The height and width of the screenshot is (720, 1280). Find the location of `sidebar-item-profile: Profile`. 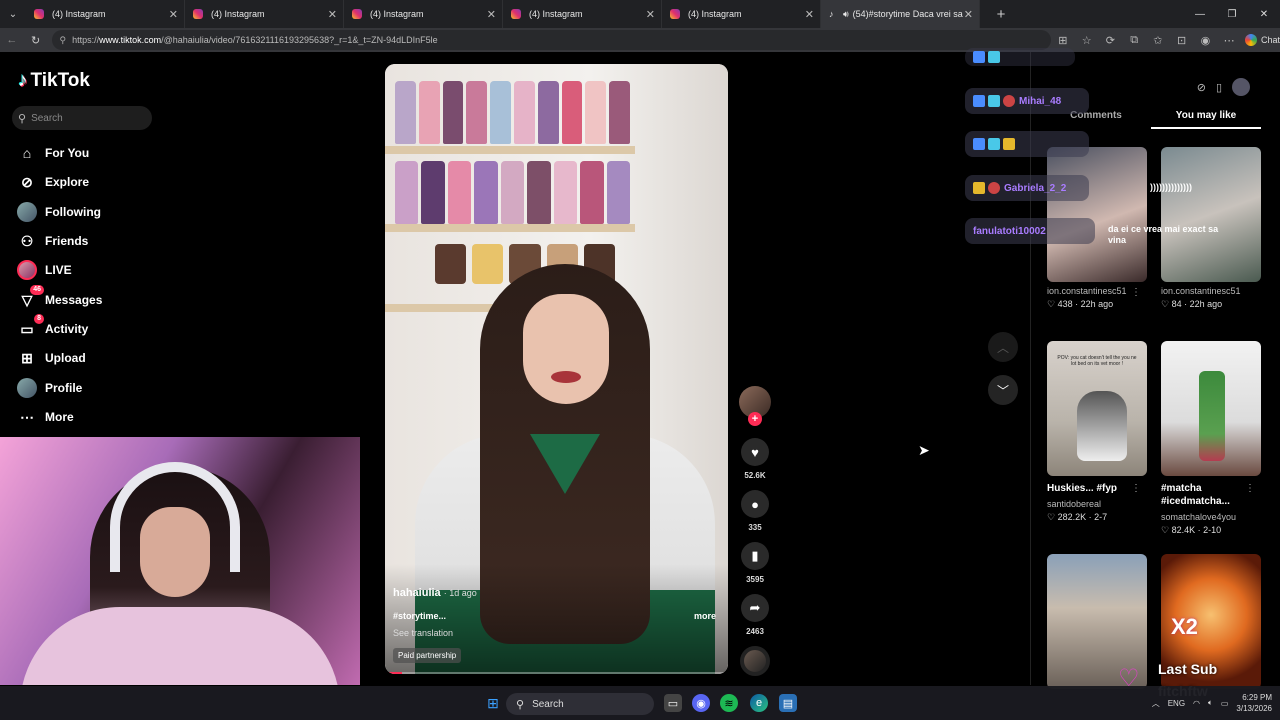

sidebar-item-profile: Profile is located at coordinates (49, 388).